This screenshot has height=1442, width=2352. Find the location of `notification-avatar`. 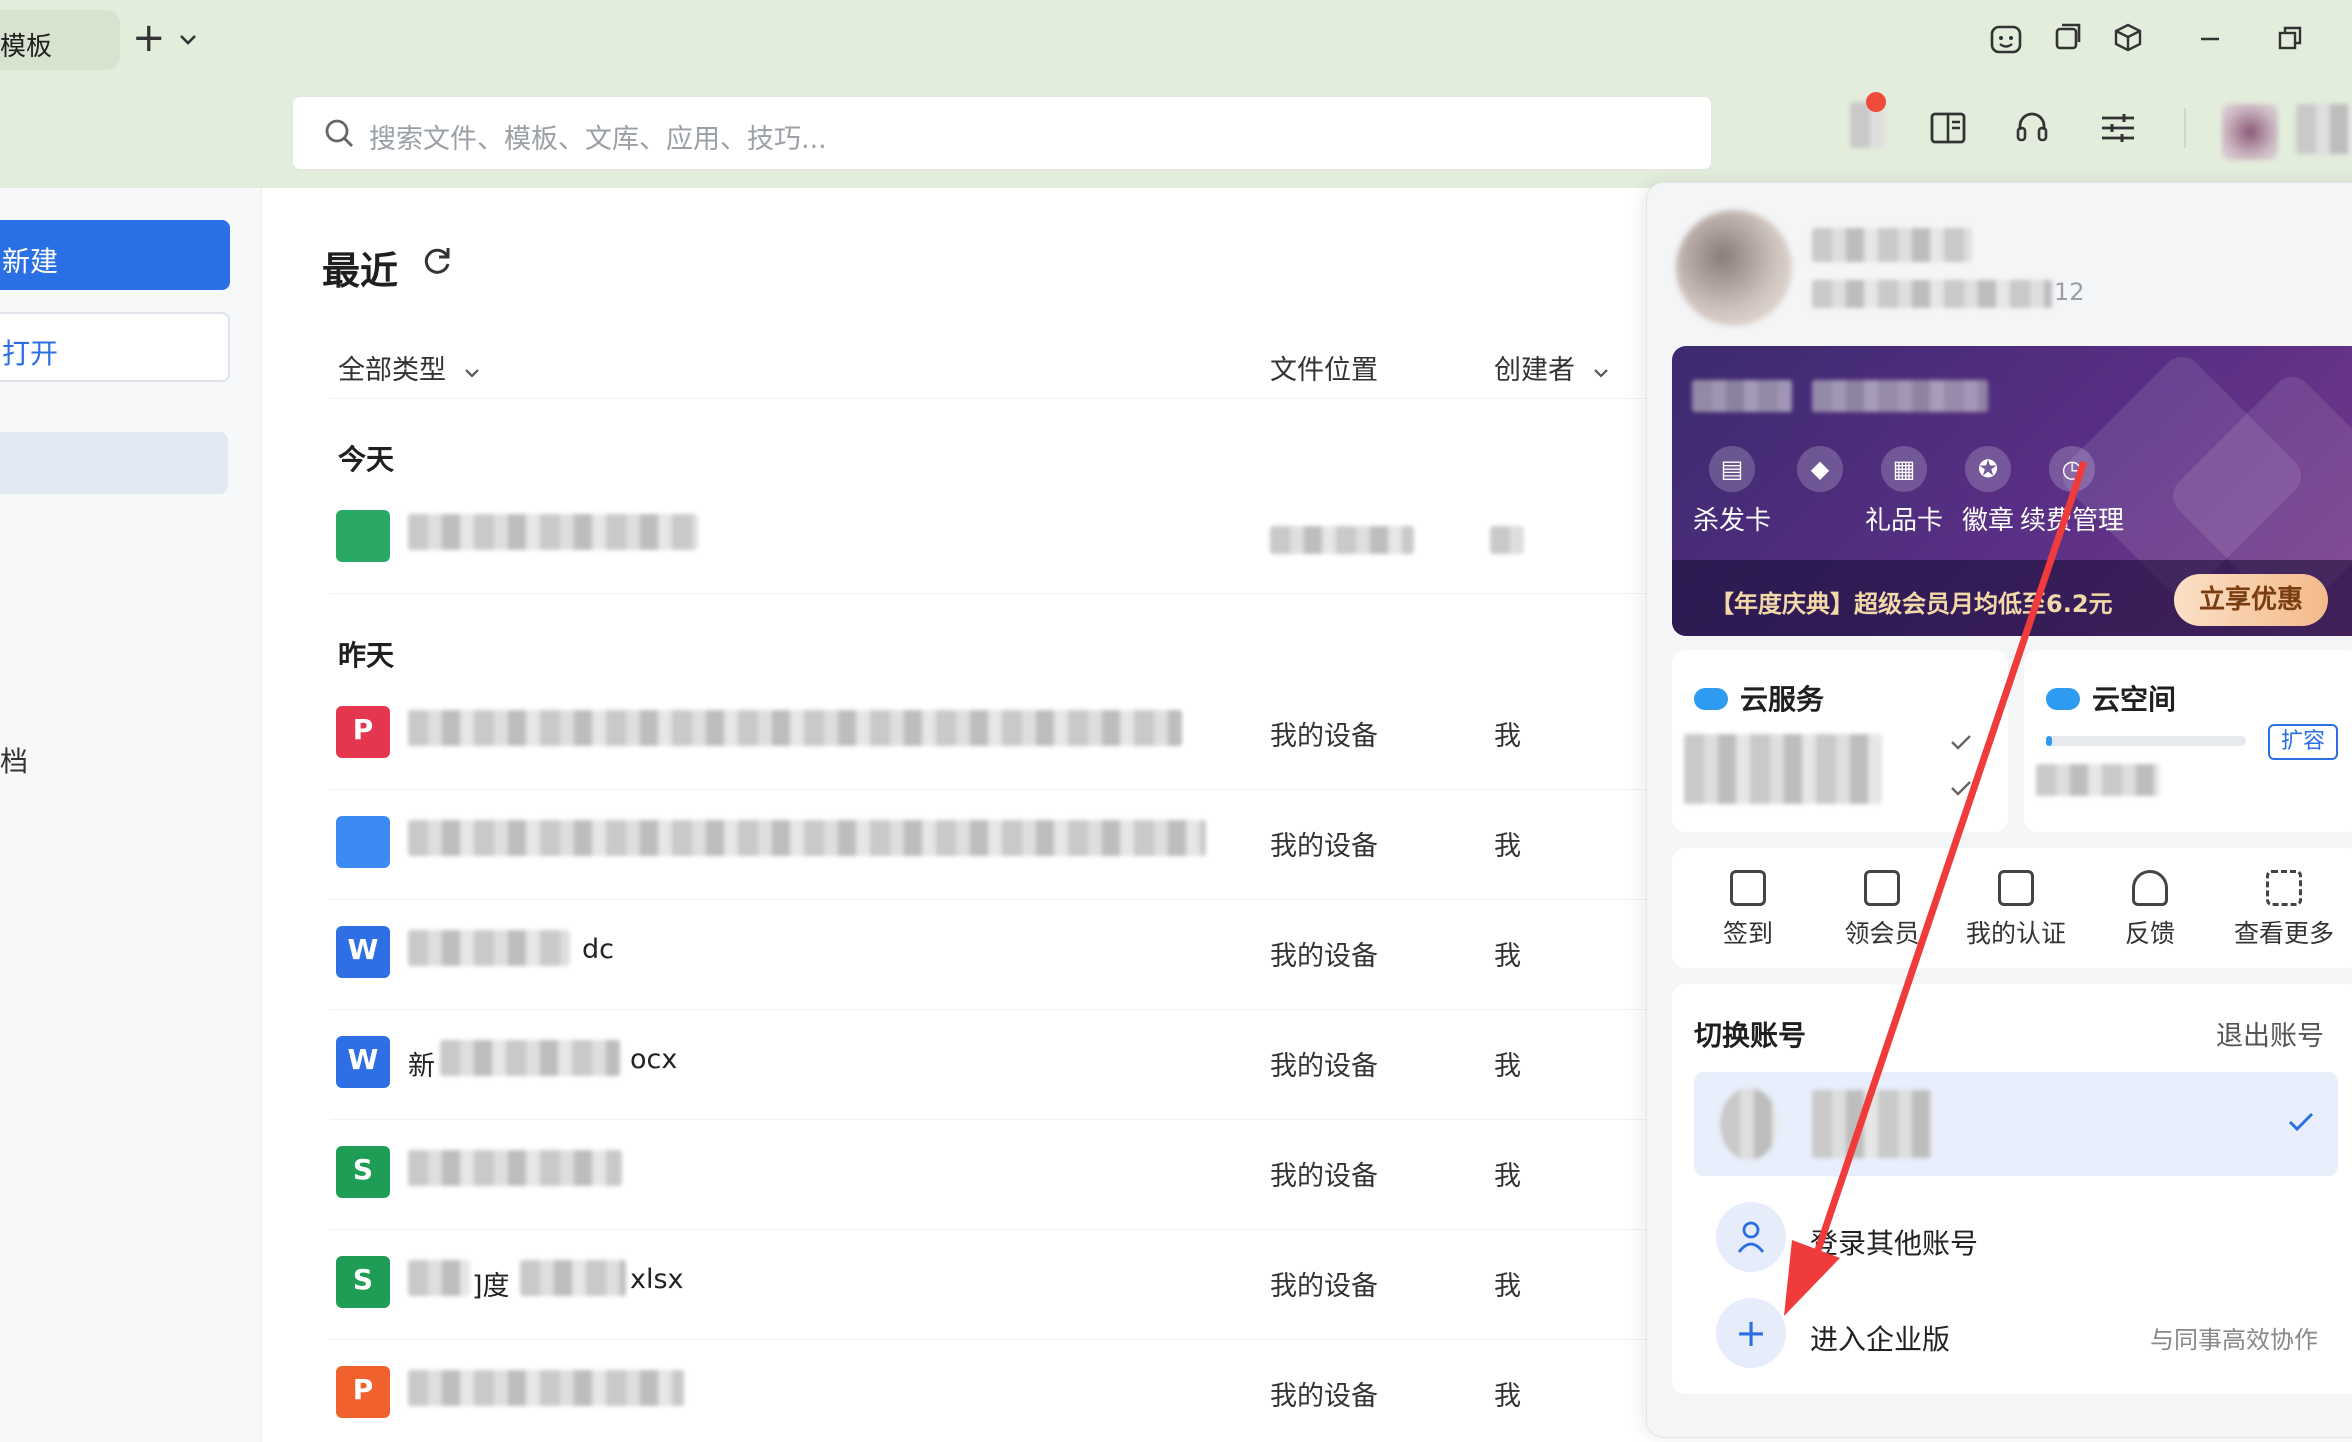

notification-avatar is located at coordinates (1868, 120).